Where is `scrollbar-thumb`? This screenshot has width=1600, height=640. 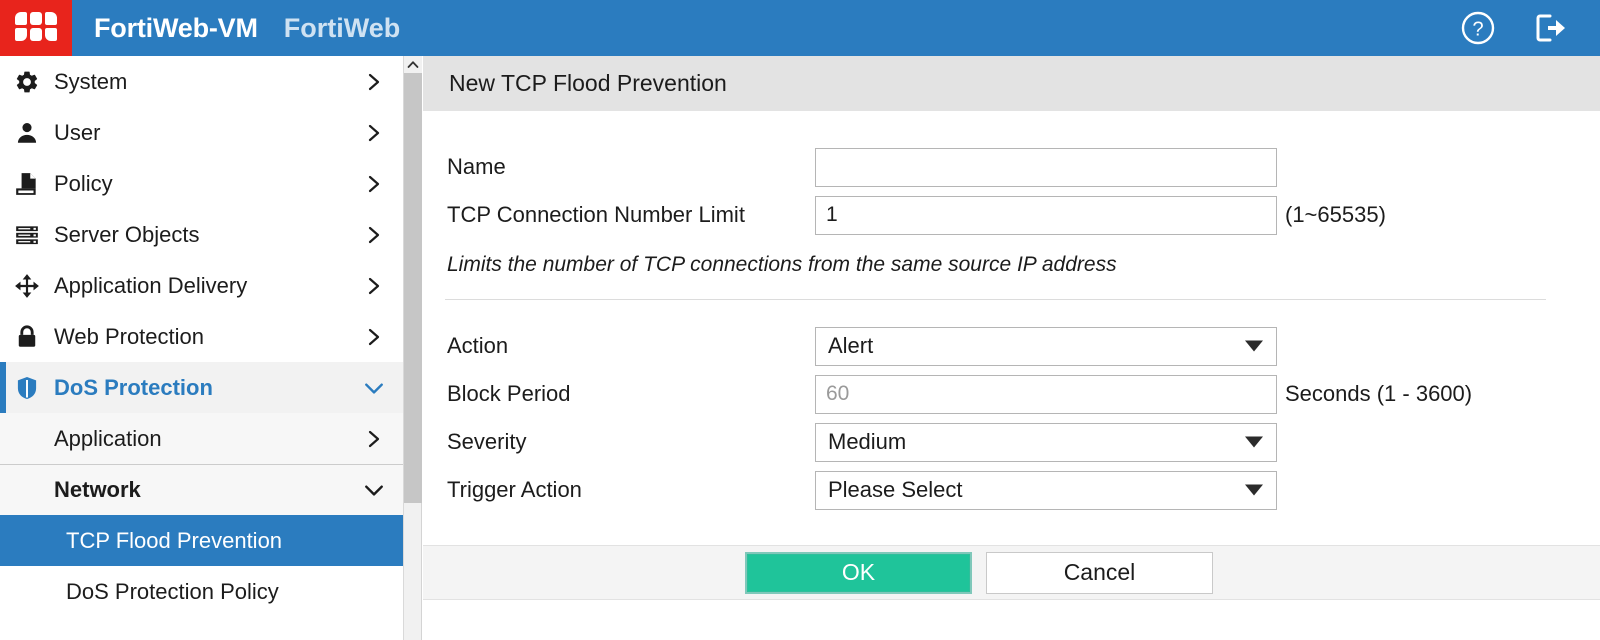 scrollbar-thumb is located at coordinates (413, 288).